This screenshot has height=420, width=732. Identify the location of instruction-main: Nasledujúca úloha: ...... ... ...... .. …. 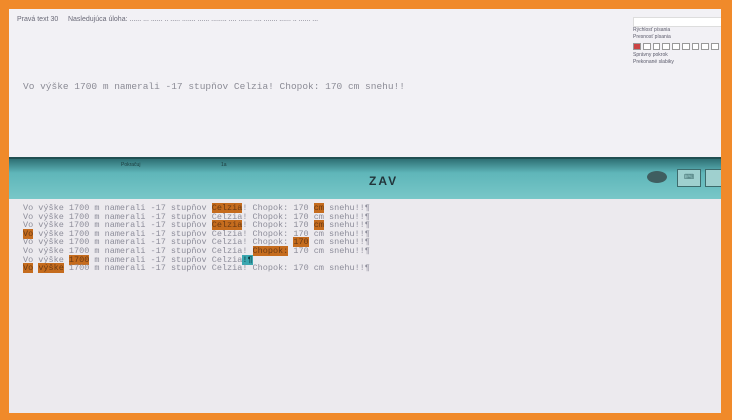
(193, 19).